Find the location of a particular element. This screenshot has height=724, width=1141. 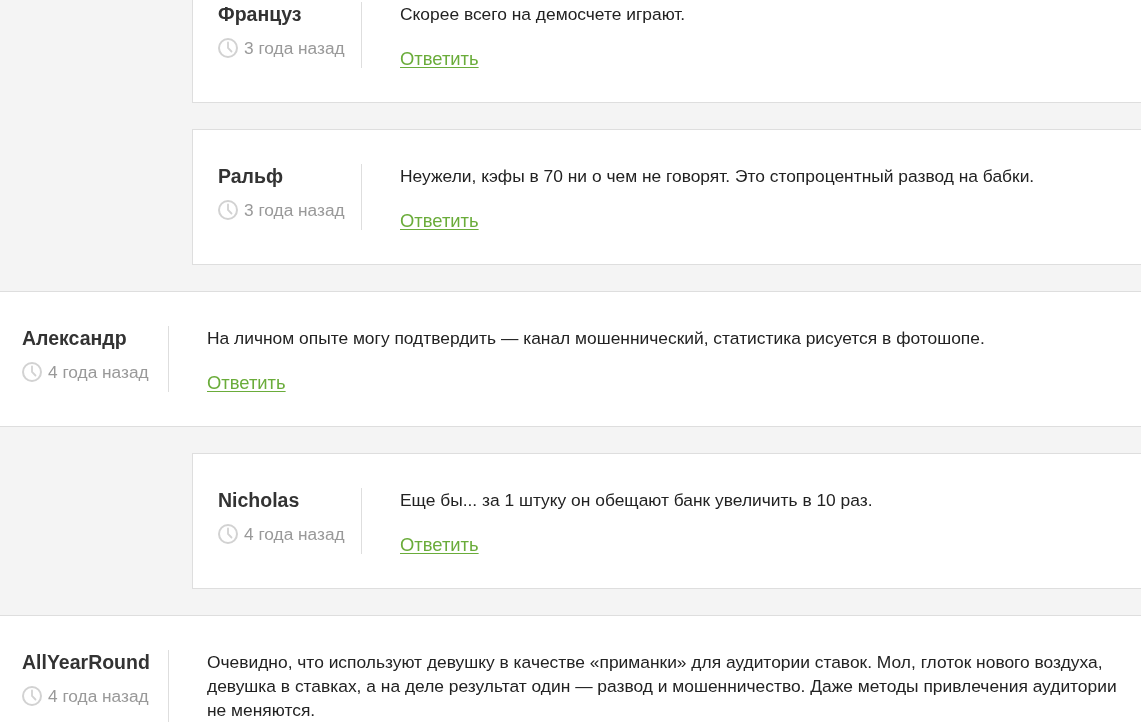

author-name: Ральф is located at coordinates (251, 176).